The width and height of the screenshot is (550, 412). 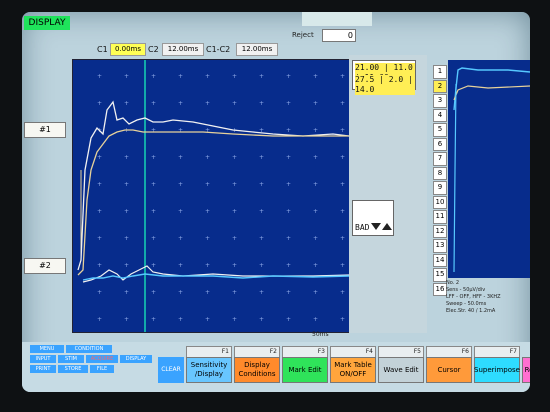 What do you see at coordinates (387, 226) in the screenshot?
I see `arrow-up-icon` at bounding box center [387, 226].